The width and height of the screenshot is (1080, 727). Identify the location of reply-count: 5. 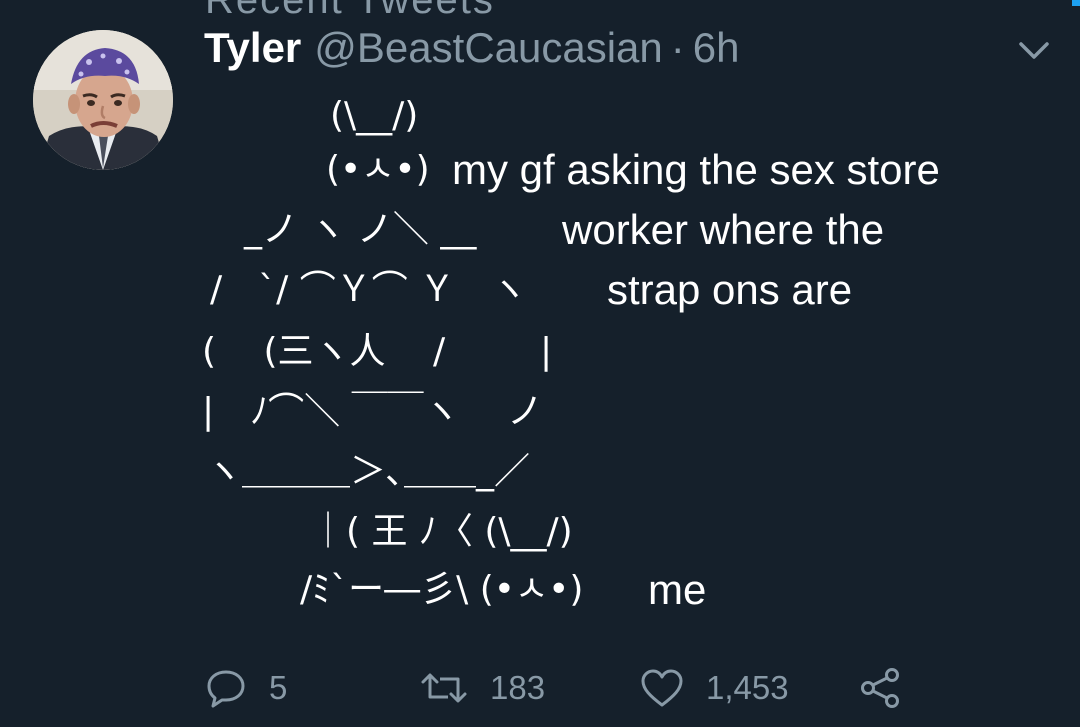
(278, 687).